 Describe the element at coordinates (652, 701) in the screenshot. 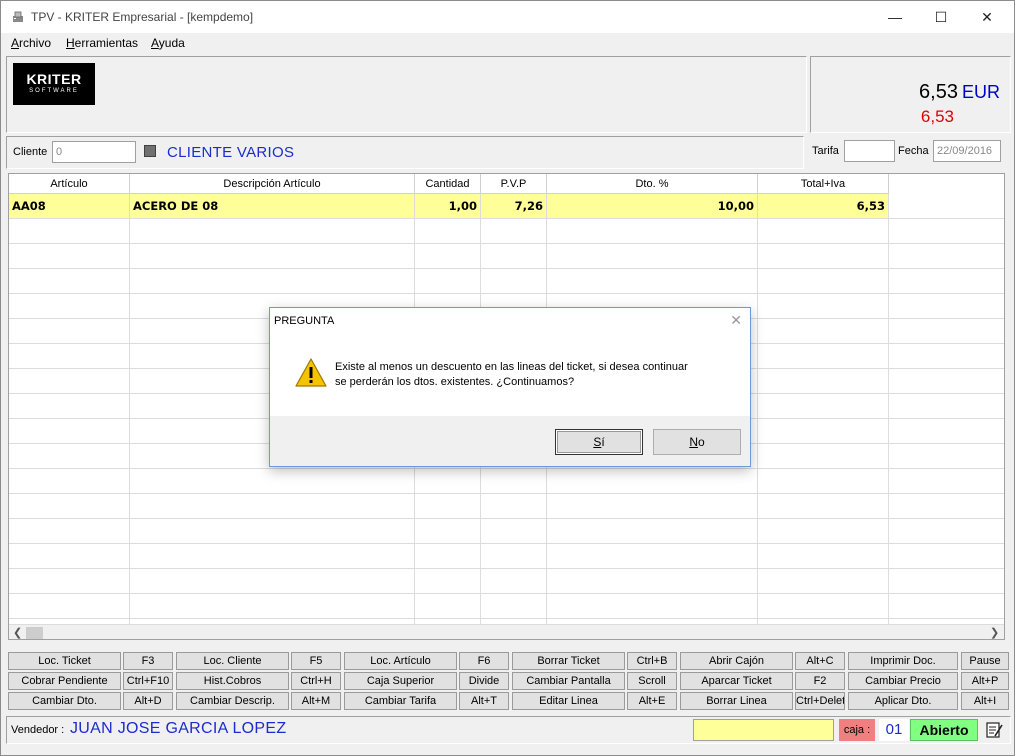

I see `editar-linea-shortcut: Alt+E` at that location.